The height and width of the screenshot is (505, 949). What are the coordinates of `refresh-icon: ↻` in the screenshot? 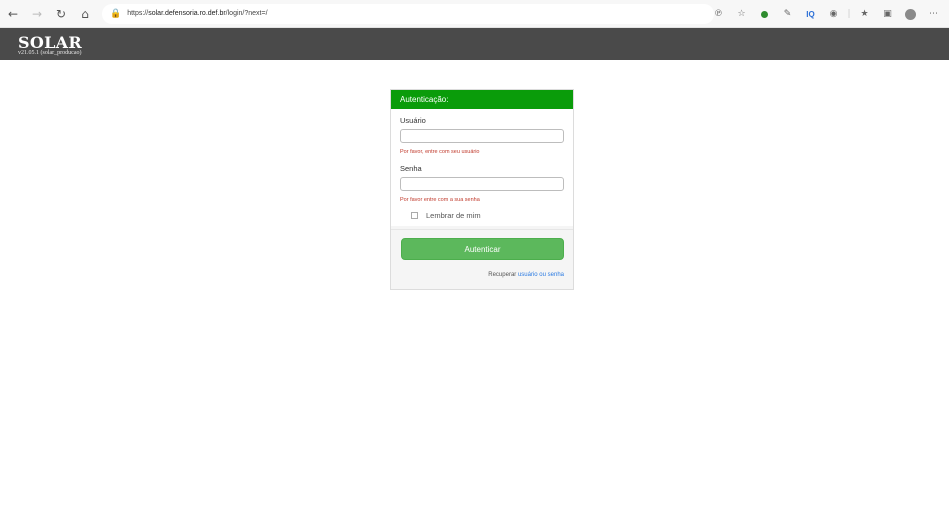 It's located at (61, 14).